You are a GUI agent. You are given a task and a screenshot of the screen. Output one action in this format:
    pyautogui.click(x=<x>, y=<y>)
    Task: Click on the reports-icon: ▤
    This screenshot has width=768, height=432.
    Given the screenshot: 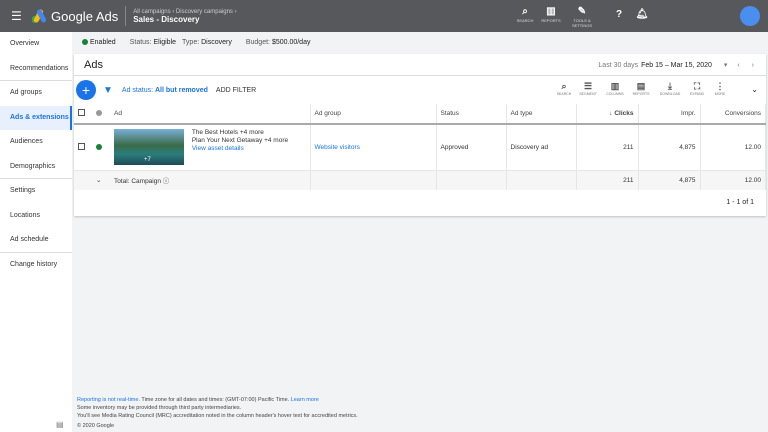 What is the action you would take?
    pyautogui.click(x=641, y=86)
    